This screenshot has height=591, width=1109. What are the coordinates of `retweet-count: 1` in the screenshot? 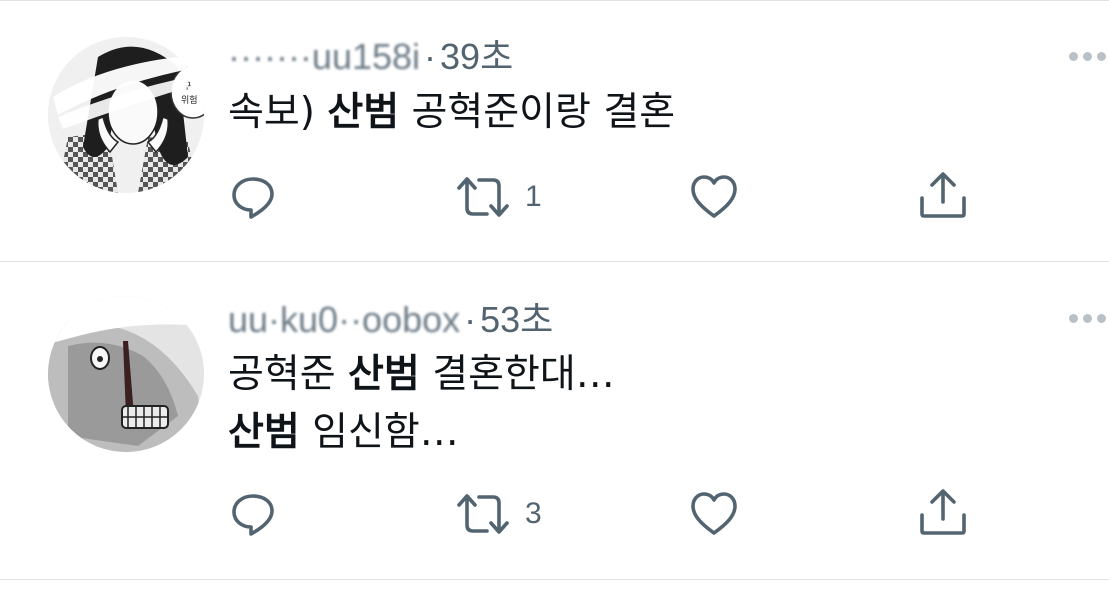 It's located at (533, 196).